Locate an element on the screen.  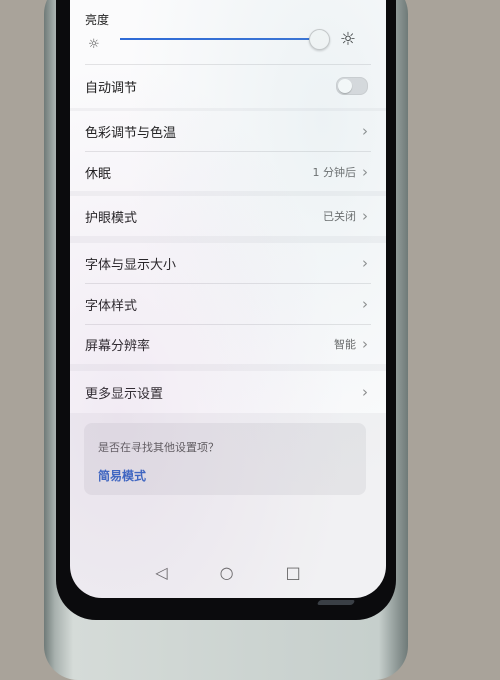
sleep-label: 休眠 is located at coordinates (98, 174).